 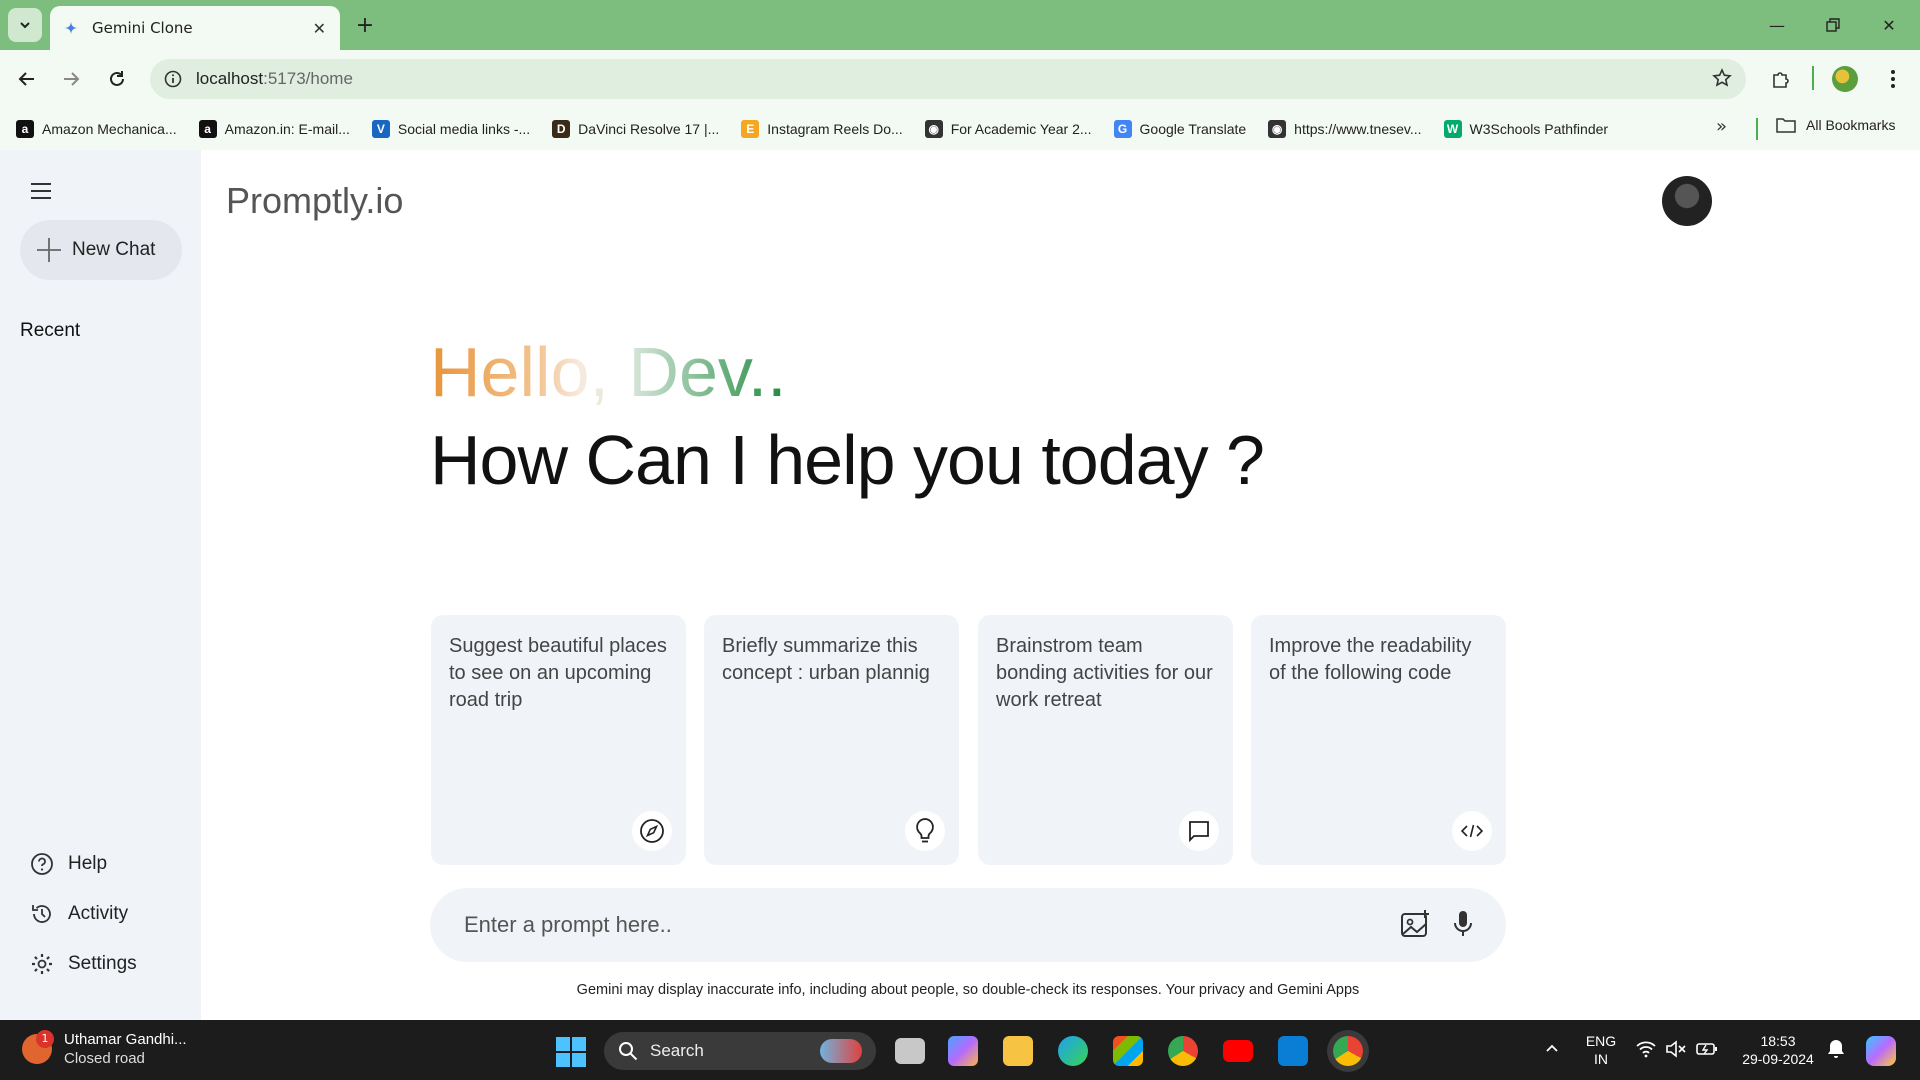 I want to click on show-hidden-icons, so click(x=1552, y=1048).